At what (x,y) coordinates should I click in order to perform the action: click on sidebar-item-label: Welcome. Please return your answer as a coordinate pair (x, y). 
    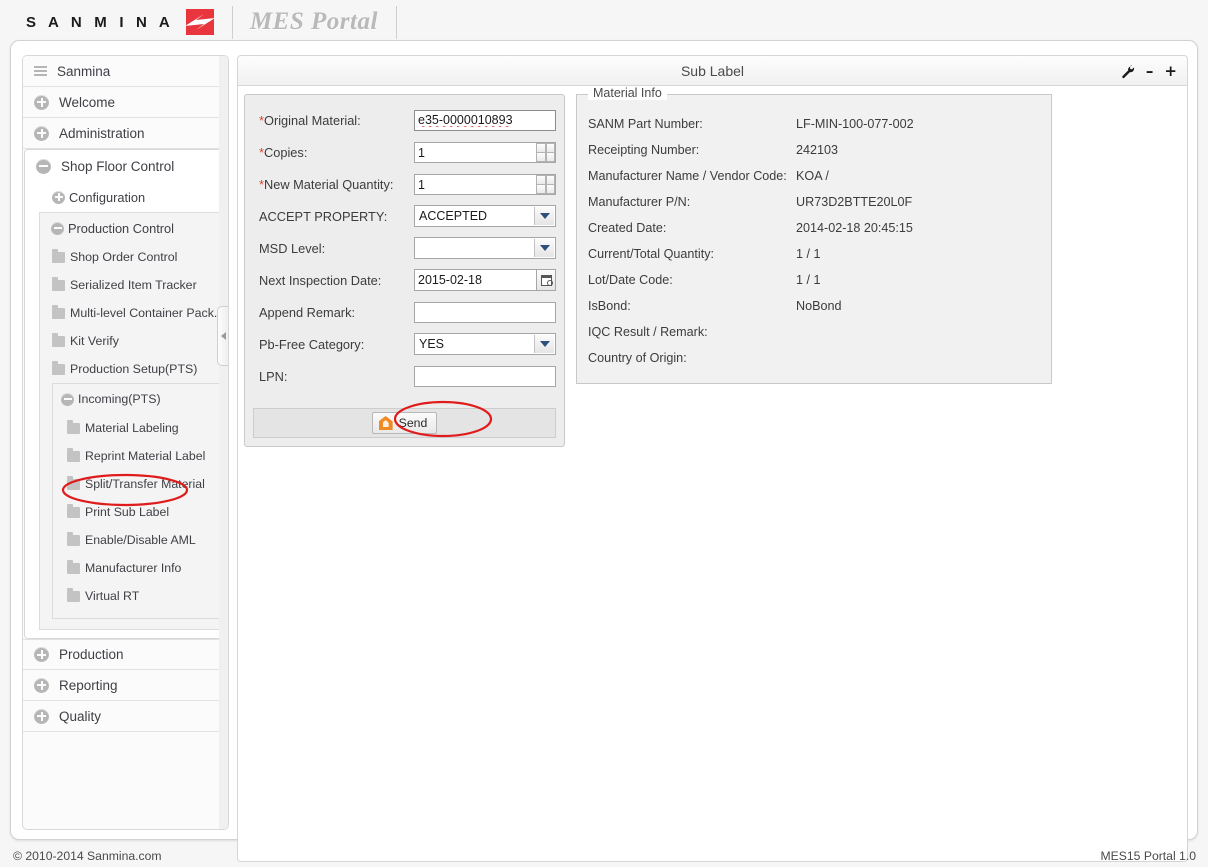
    Looking at the image, I should click on (87, 102).